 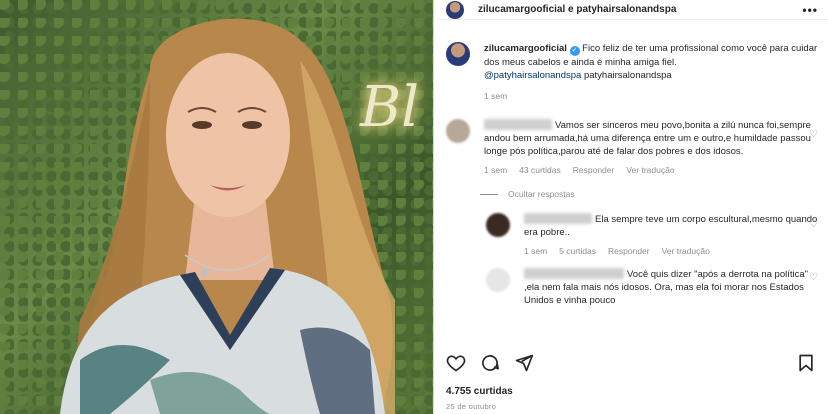 What do you see at coordinates (810, 10) in the screenshot?
I see `more-options-icon: •••` at bounding box center [810, 10].